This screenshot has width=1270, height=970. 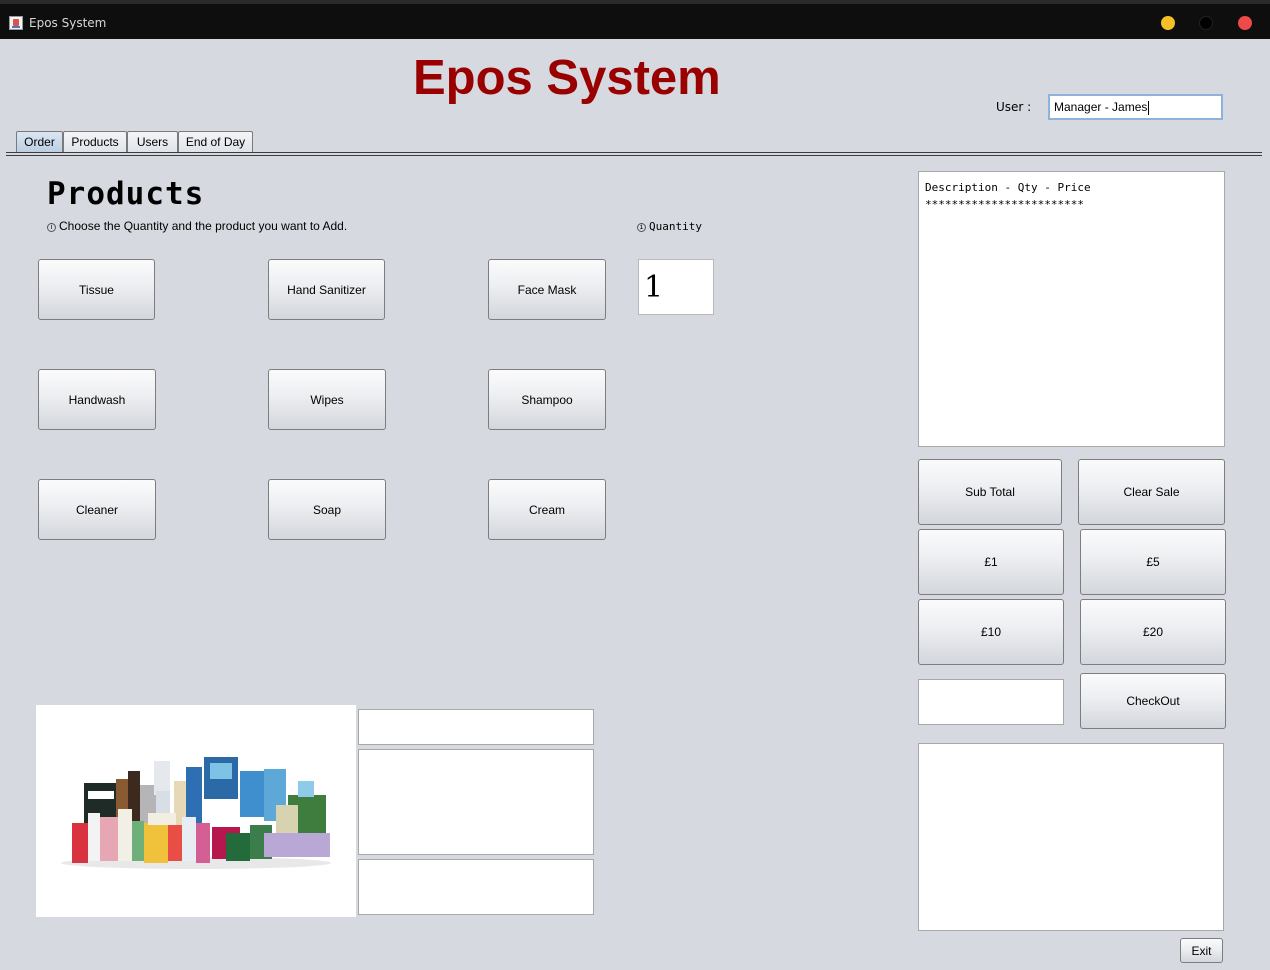 I want to click on cash-20-button: £20, so click(x=1153, y=632).